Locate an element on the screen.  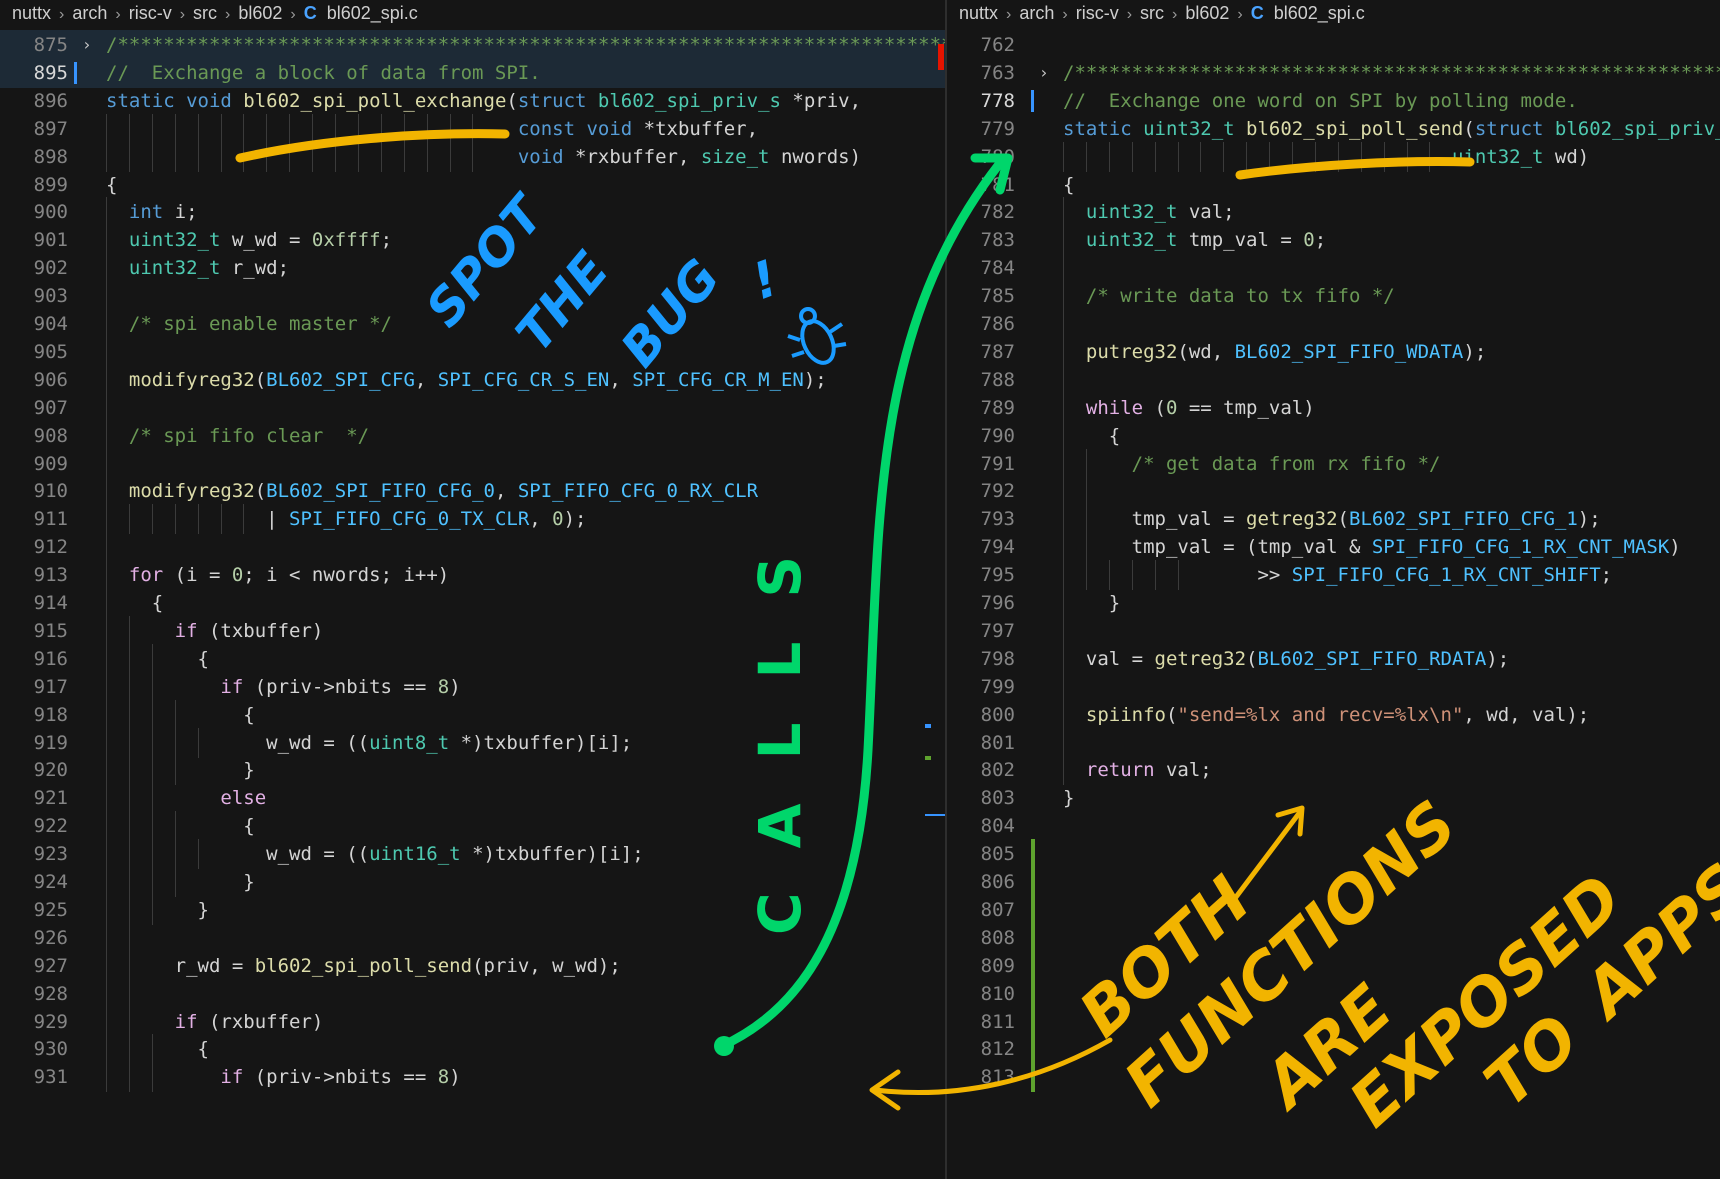
annotation-bug: BUG is located at coordinates (670, 313).